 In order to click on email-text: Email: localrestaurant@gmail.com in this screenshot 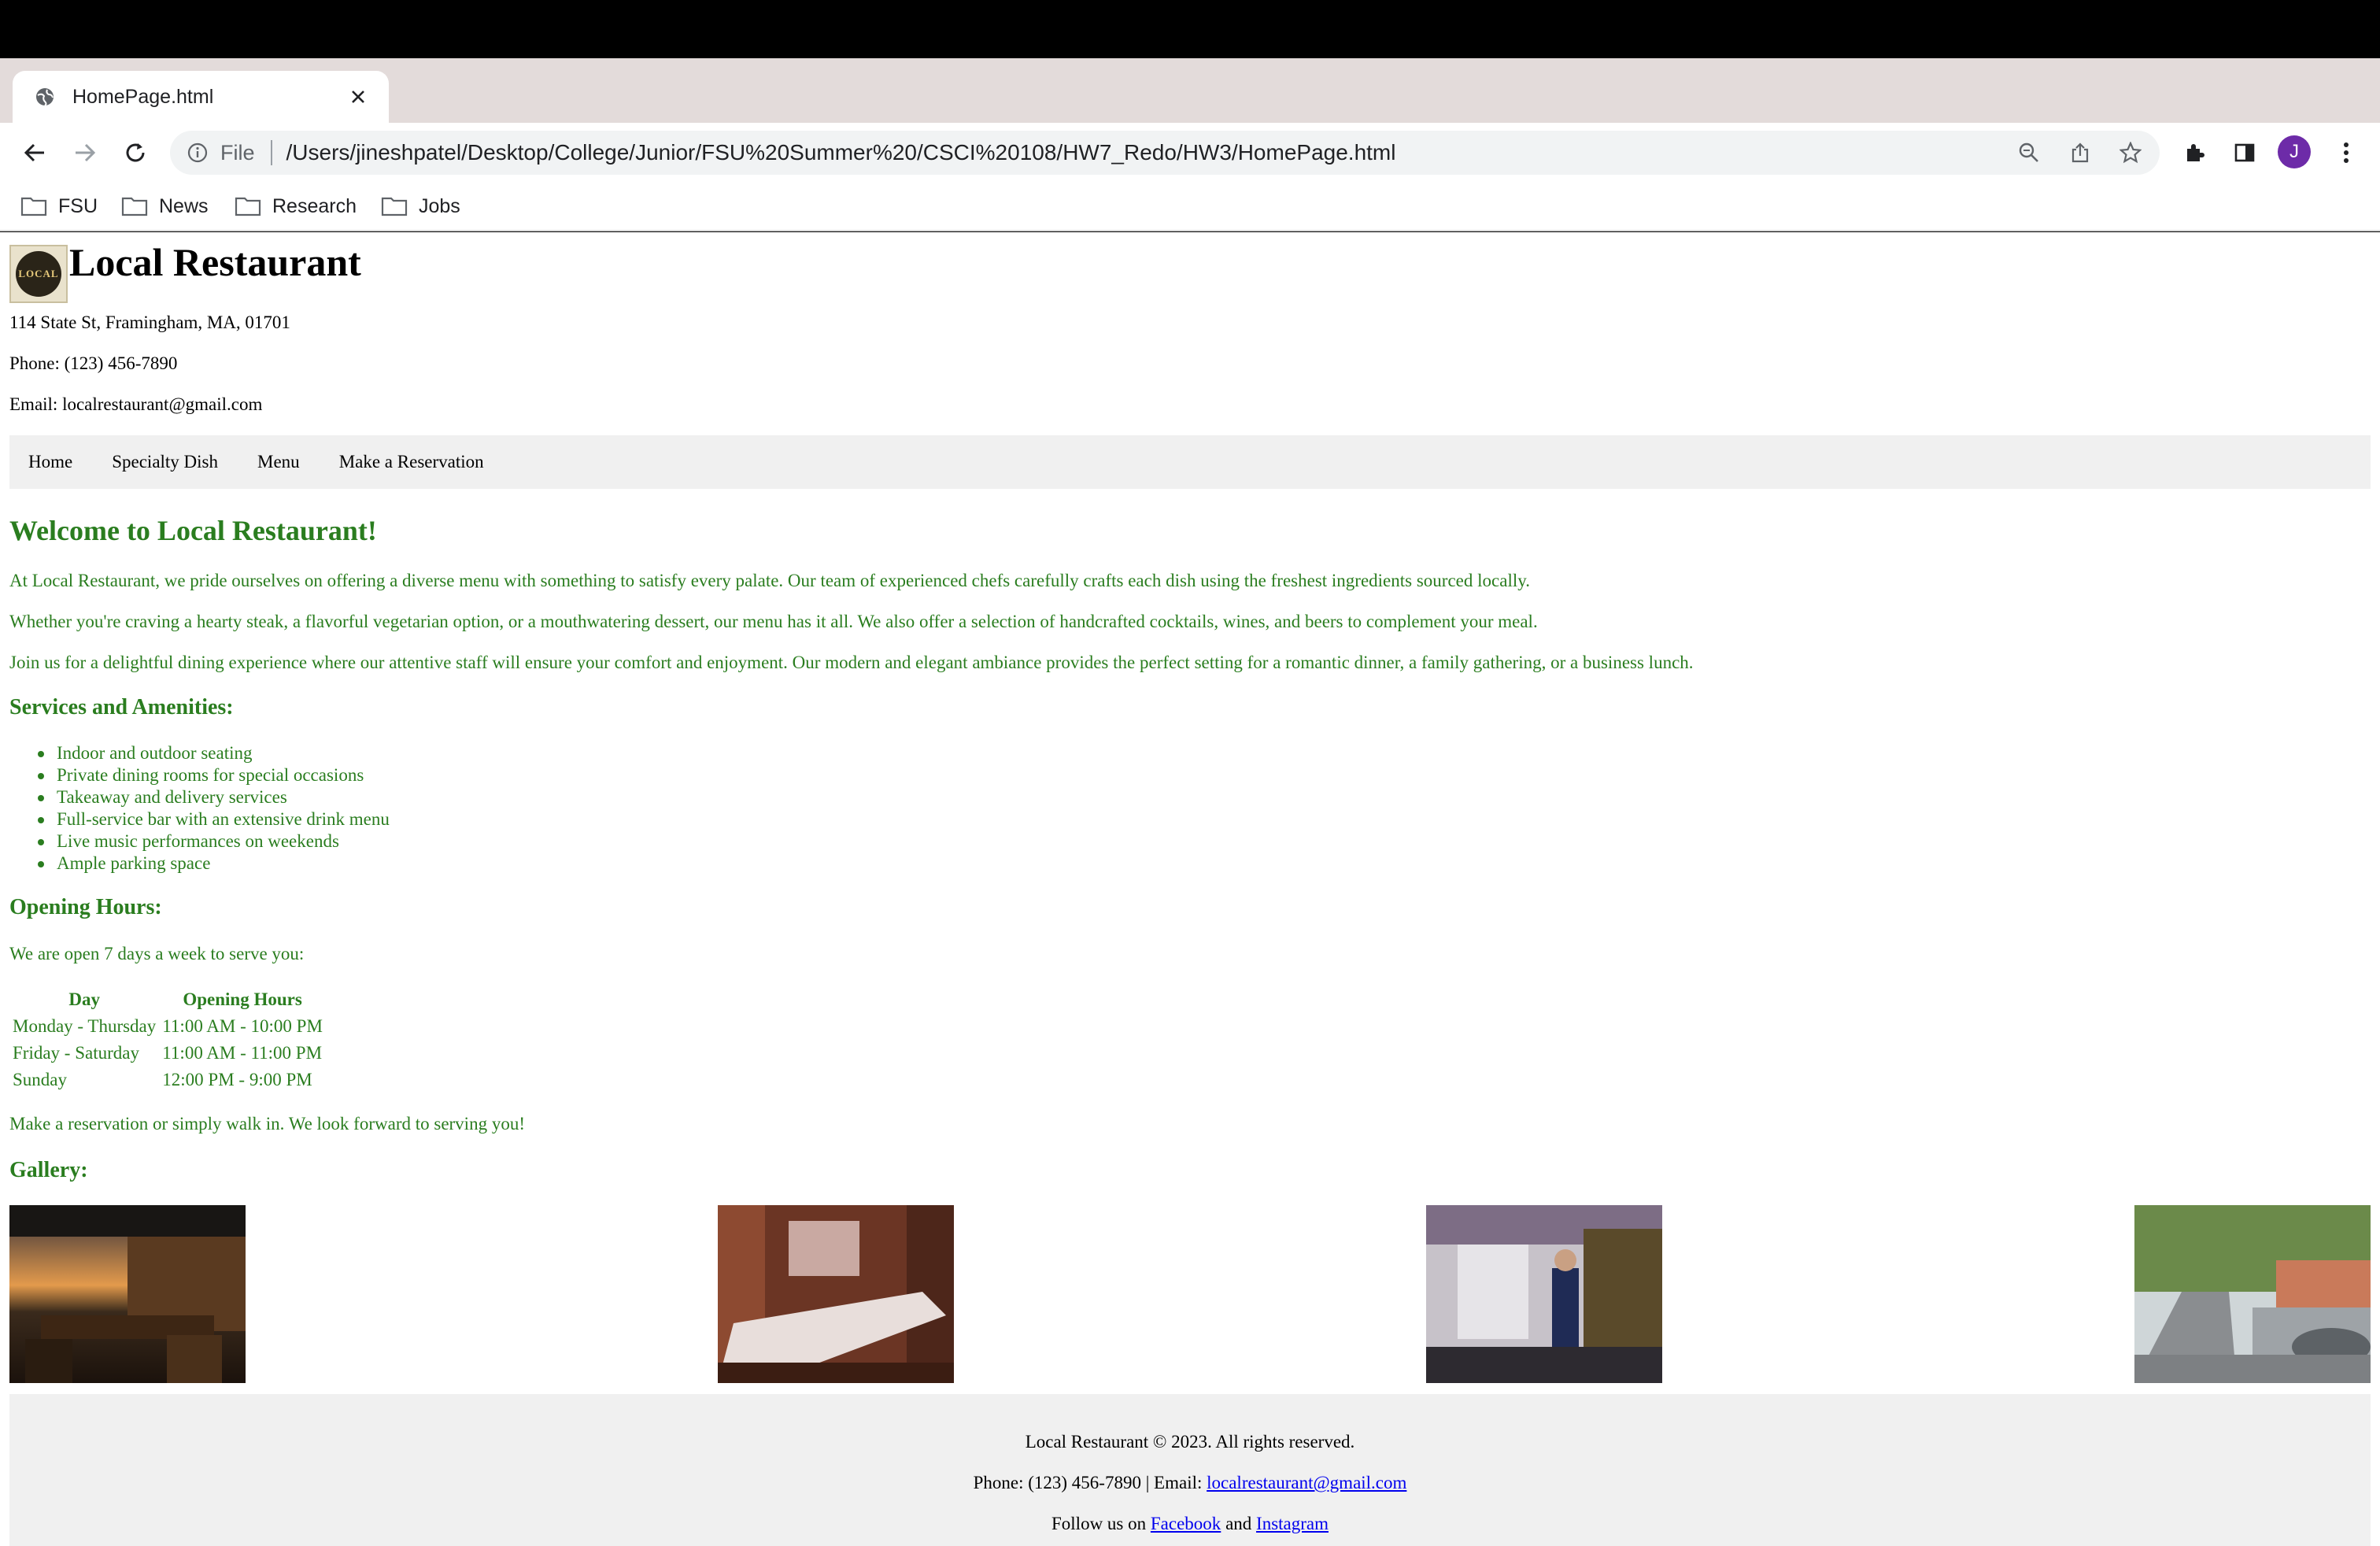, I will do `click(136, 404)`.